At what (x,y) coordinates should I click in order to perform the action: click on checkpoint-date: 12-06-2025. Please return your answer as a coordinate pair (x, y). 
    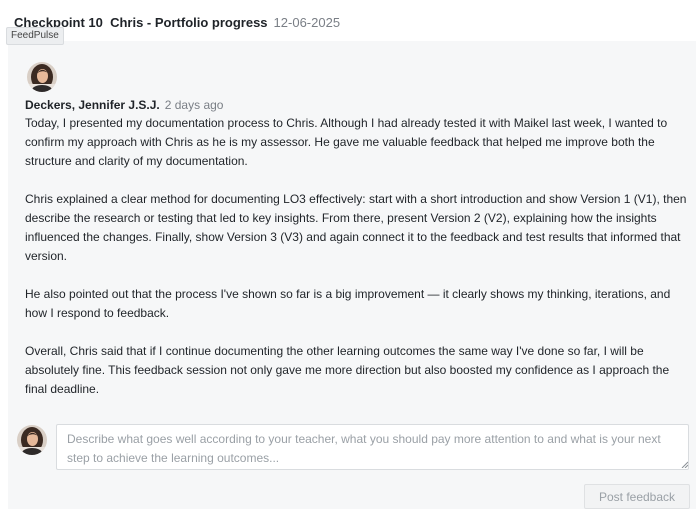
    Looking at the image, I should click on (307, 22).